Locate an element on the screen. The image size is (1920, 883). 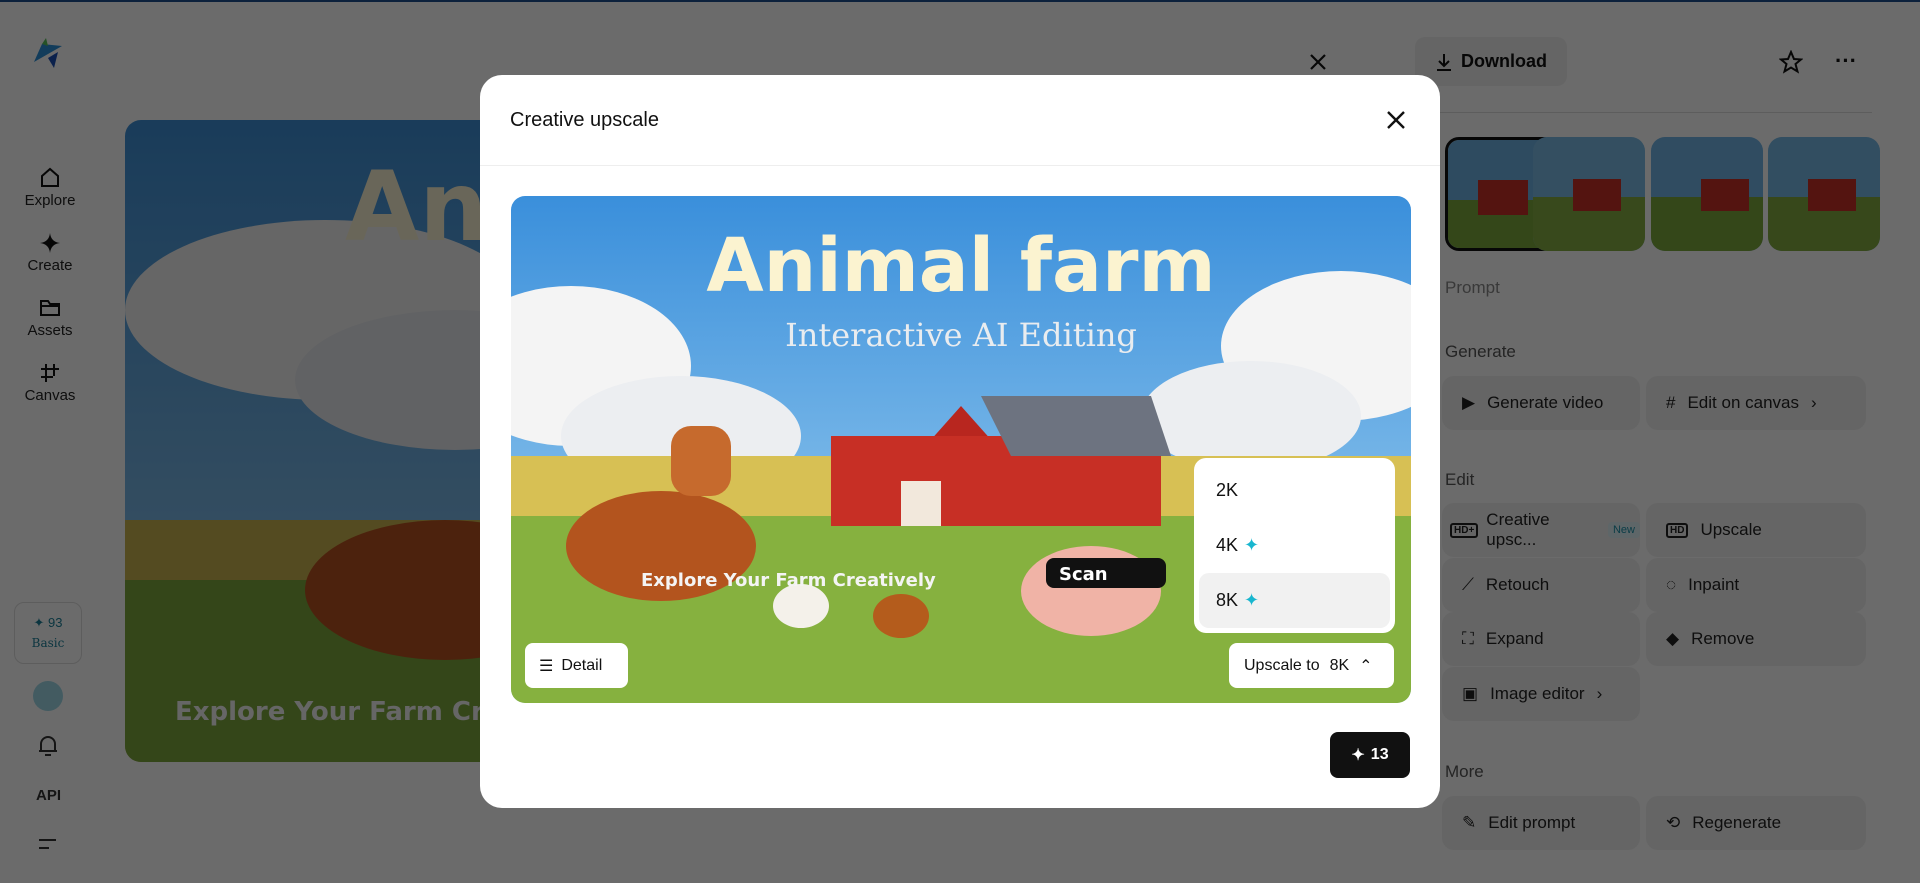
edit-icon: ✎ is located at coordinates (1469, 822).